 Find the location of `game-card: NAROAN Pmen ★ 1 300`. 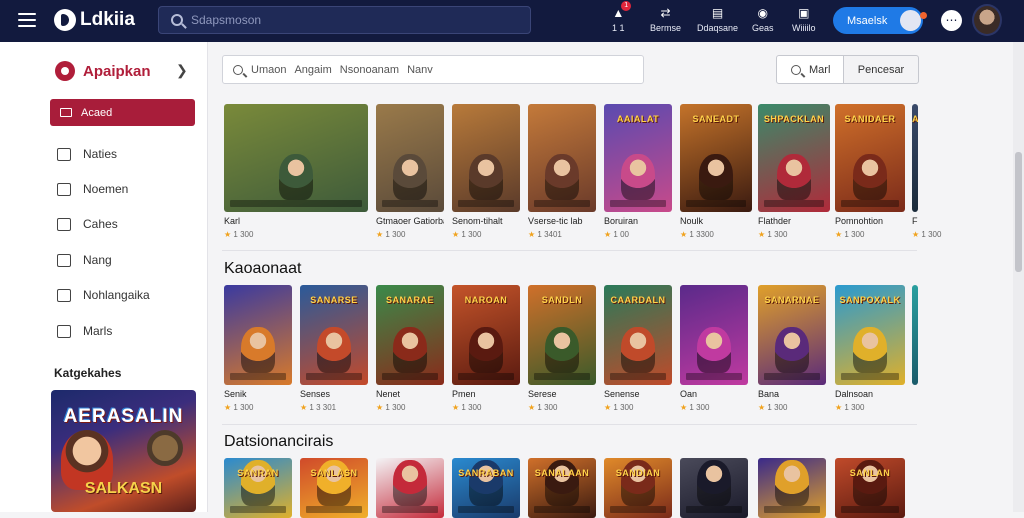

game-card: NAROAN Pmen ★ 1 300 is located at coordinates (486, 348).